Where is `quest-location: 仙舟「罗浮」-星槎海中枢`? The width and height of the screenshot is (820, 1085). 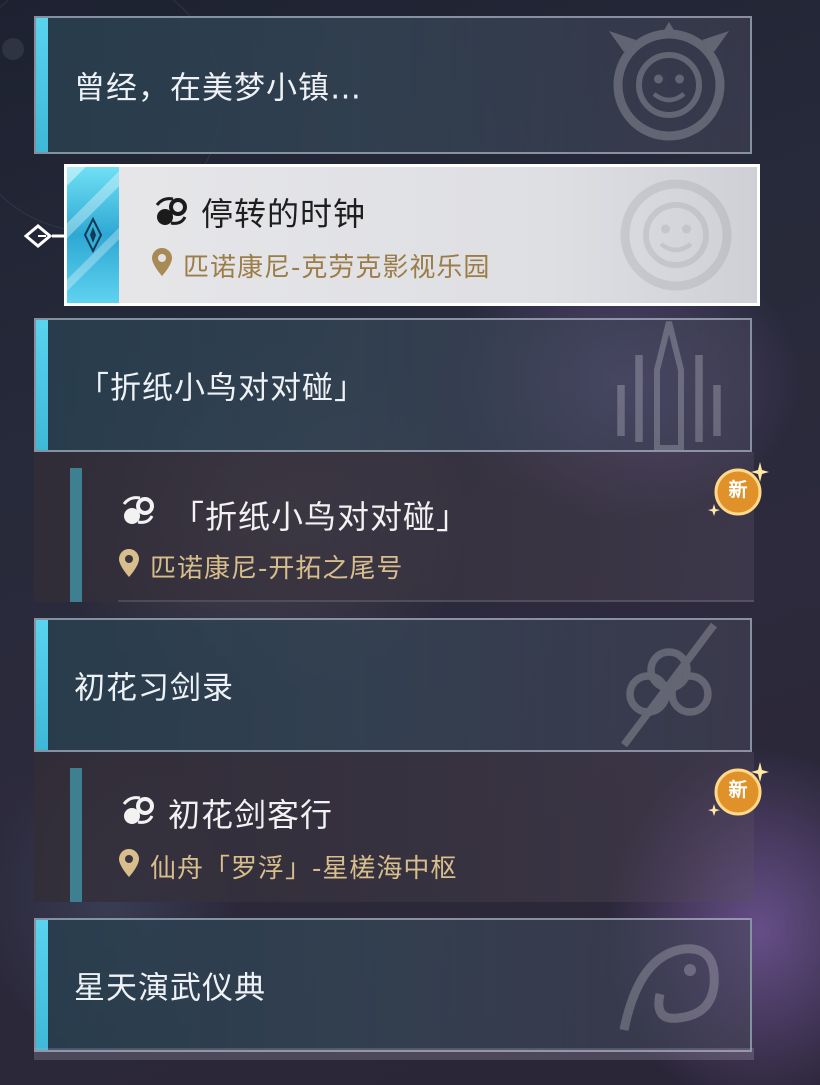 quest-location: 仙舟「罗浮」-星槎海中枢 is located at coordinates (304, 869).